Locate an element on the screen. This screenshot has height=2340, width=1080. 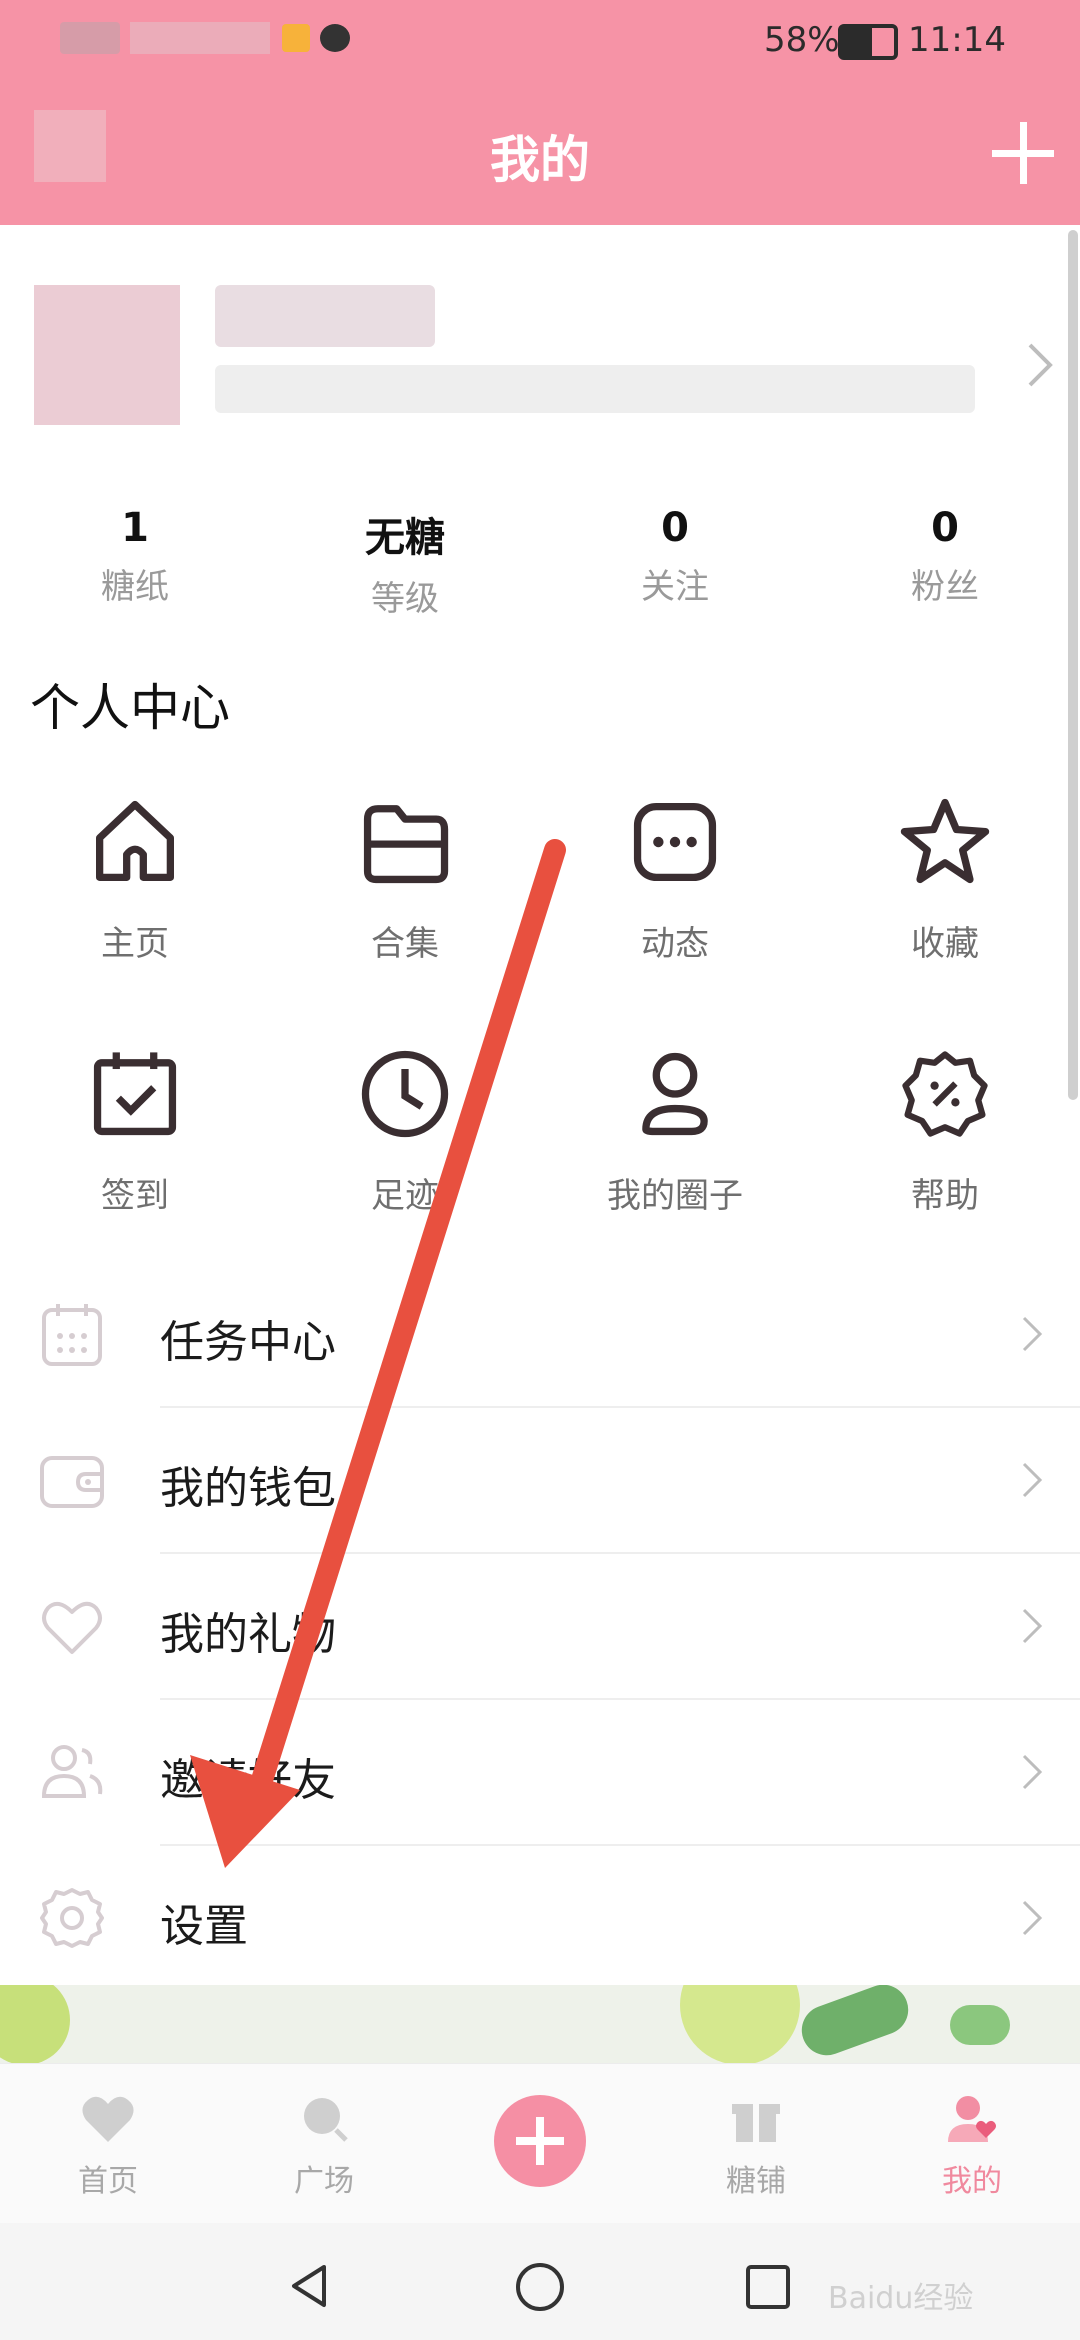
grid-item-moments: 动态 is located at coordinates (675, 877).